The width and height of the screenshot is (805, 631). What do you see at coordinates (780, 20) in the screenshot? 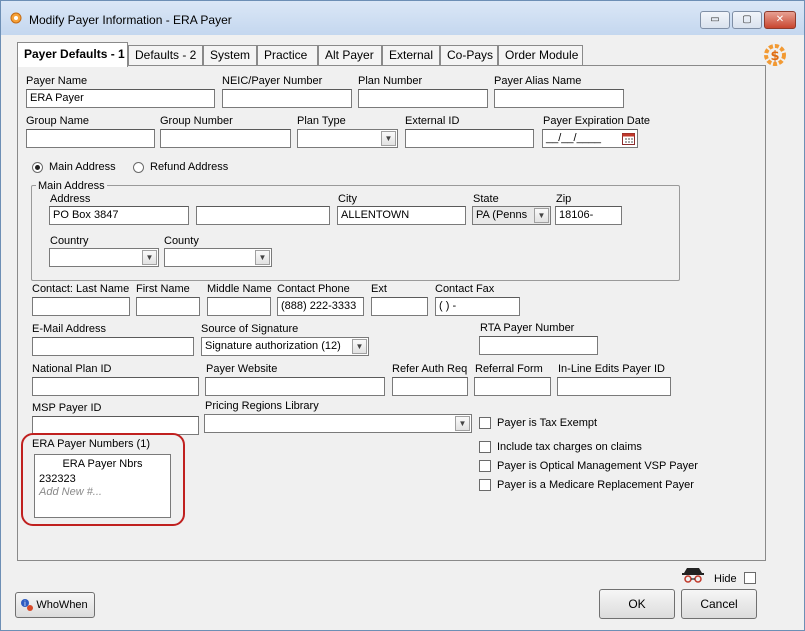
I see `close-button: ✕` at bounding box center [780, 20].